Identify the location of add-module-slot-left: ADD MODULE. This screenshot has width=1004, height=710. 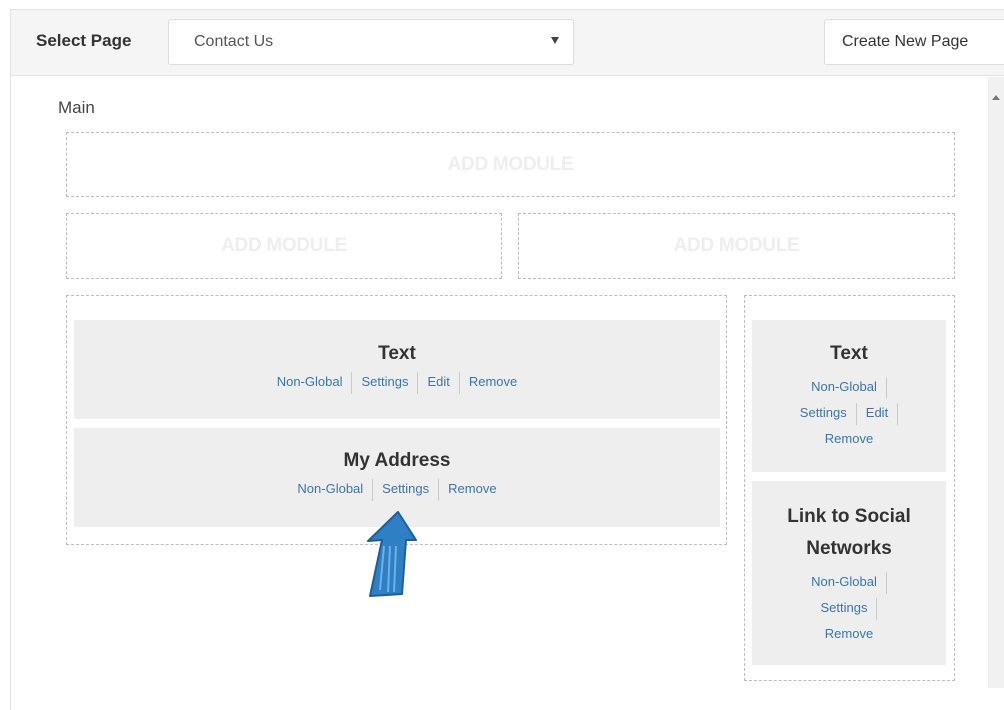
(284, 246).